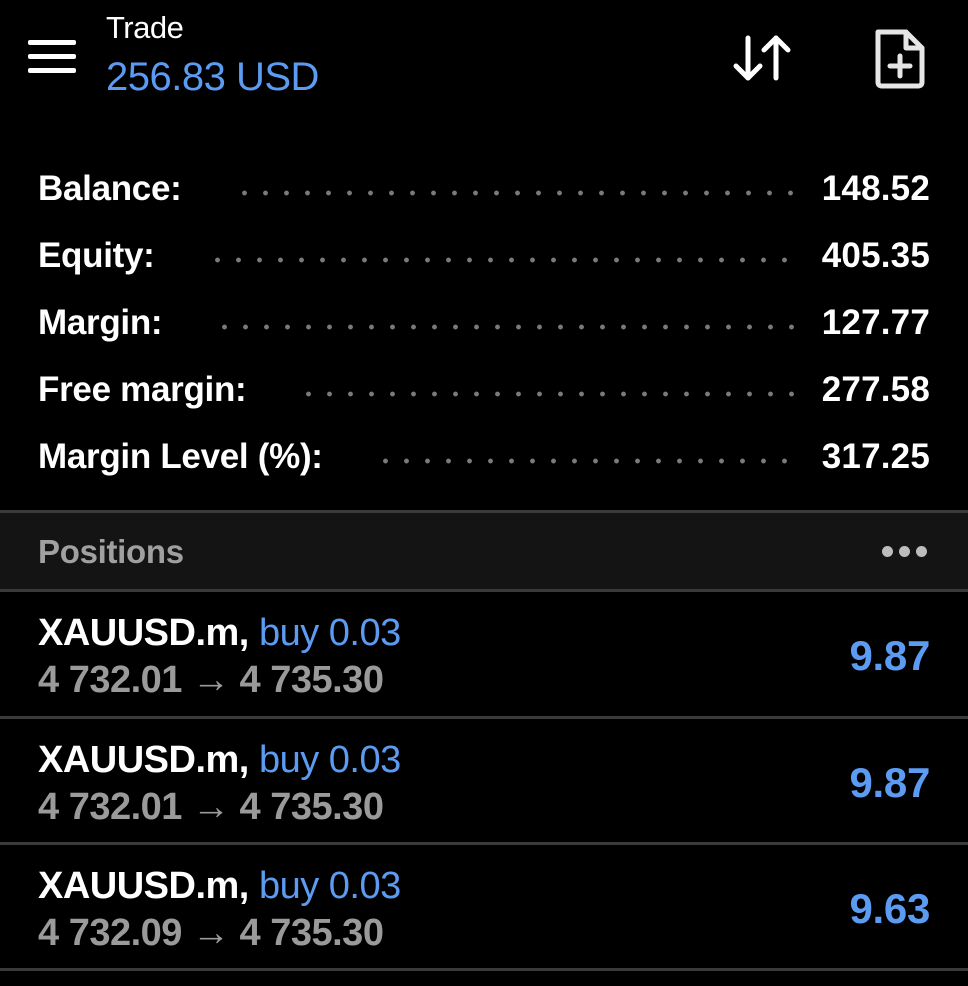 This screenshot has width=968, height=986. What do you see at coordinates (875, 456) in the screenshot?
I see `summary-value: 317.25` at bounding box center [875, 456].